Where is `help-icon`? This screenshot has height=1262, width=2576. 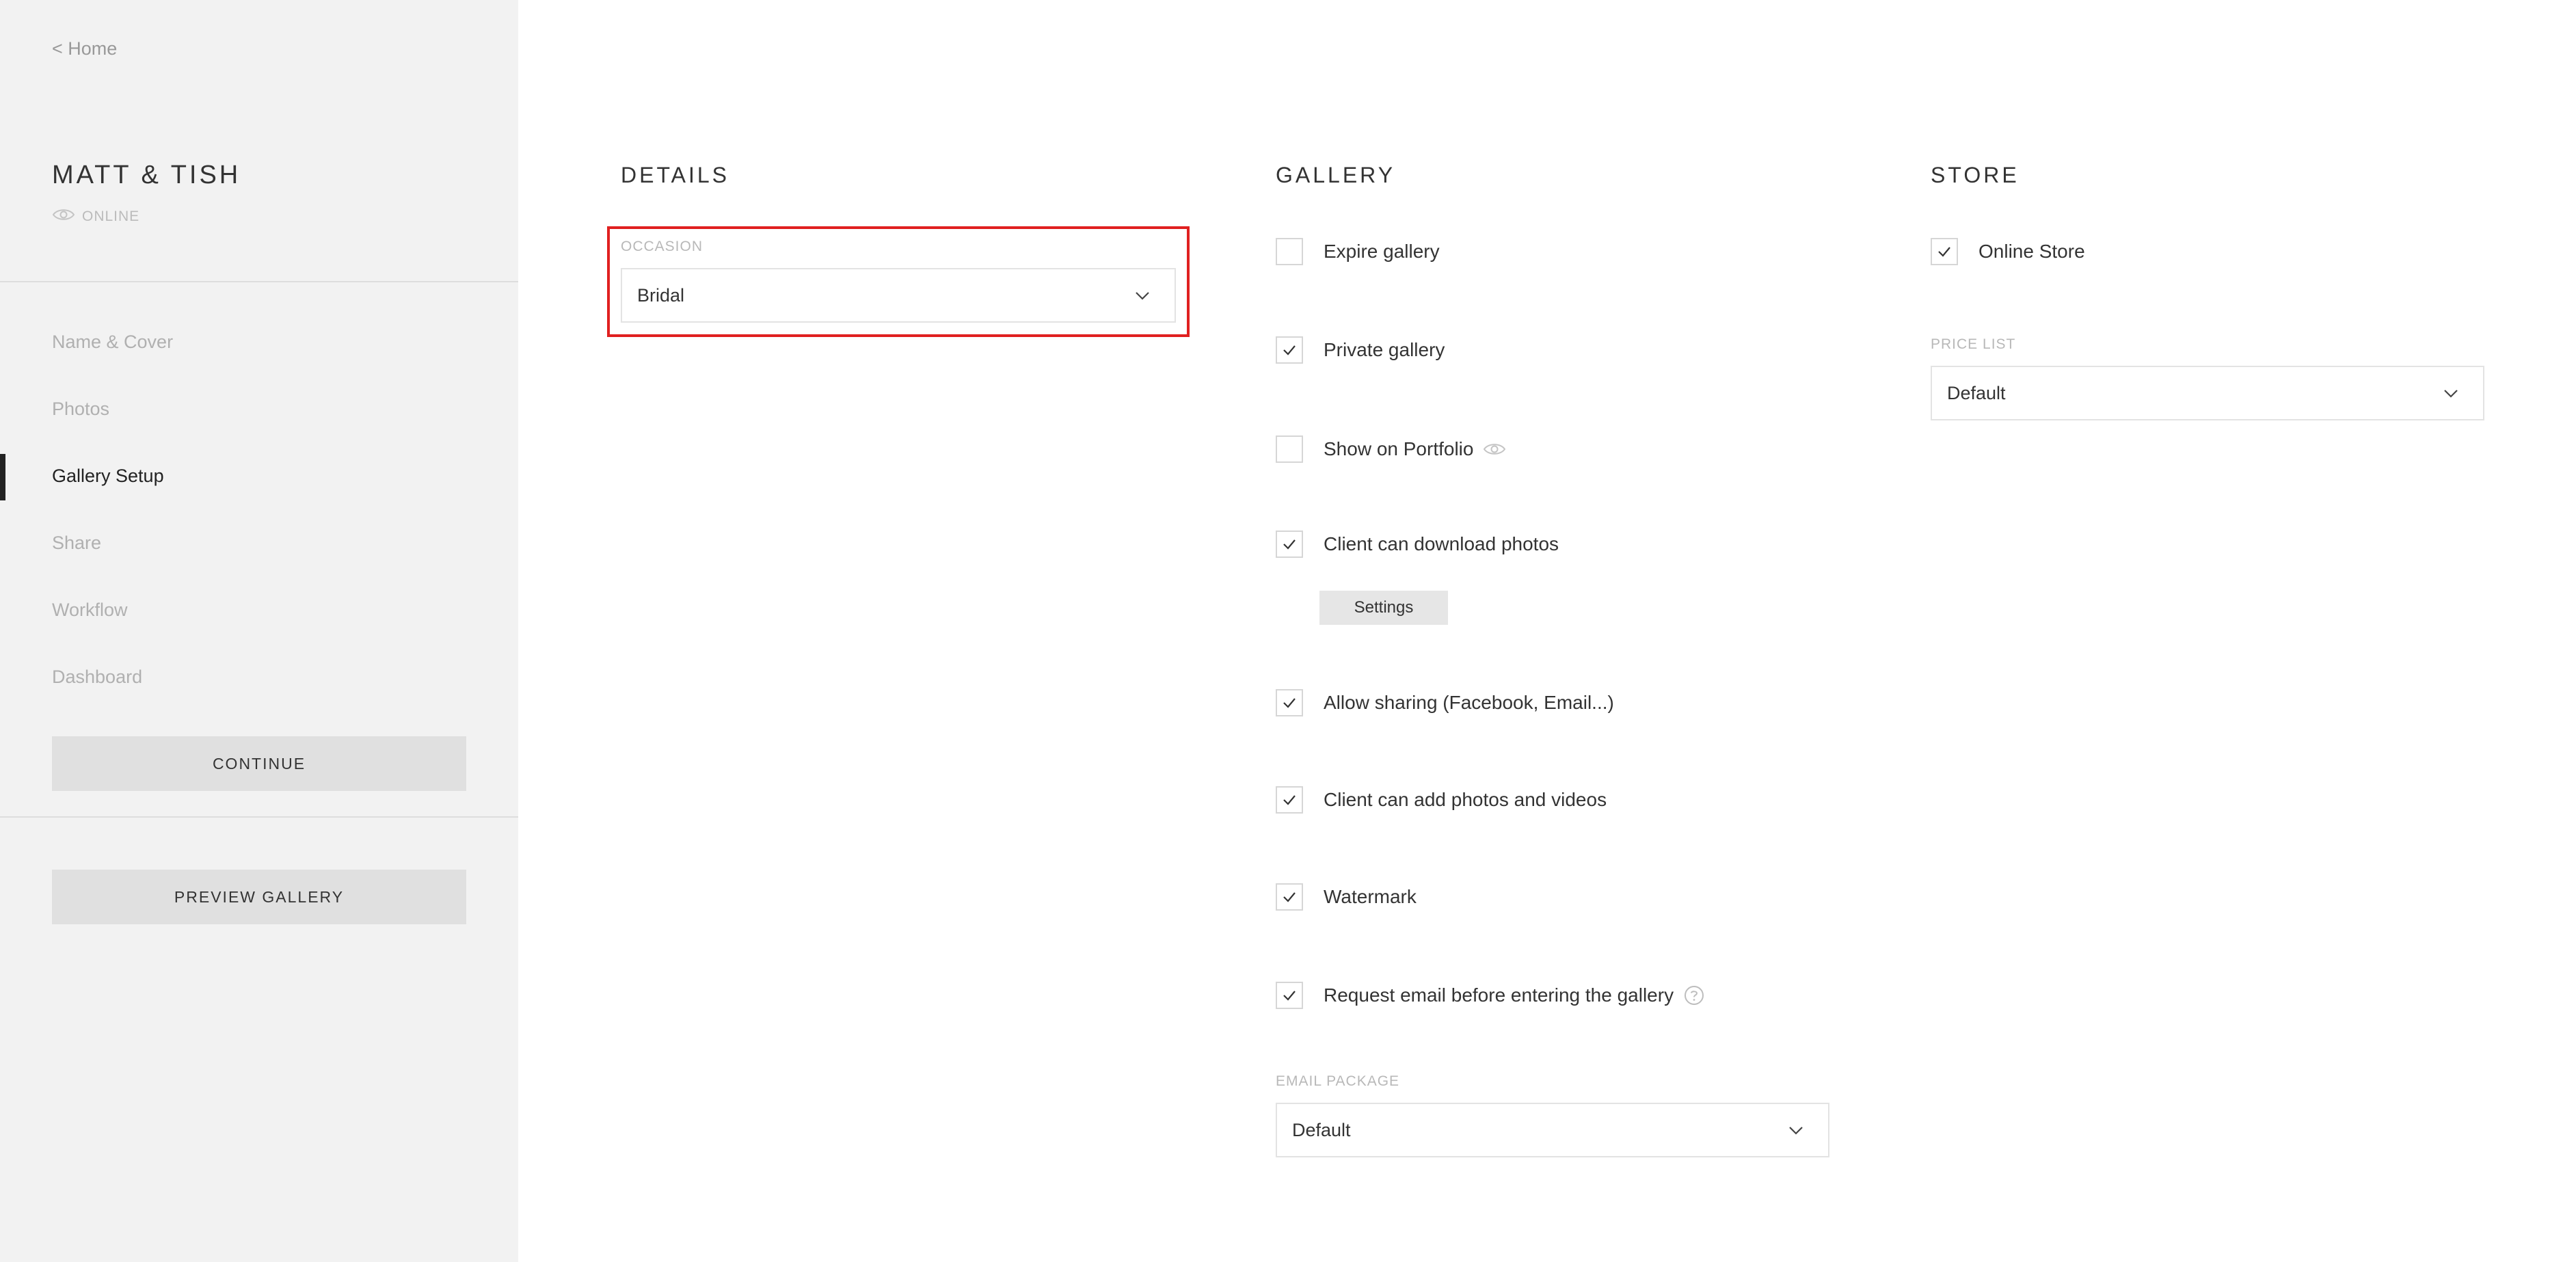 help-icon is located at coordinates (1694, 995).